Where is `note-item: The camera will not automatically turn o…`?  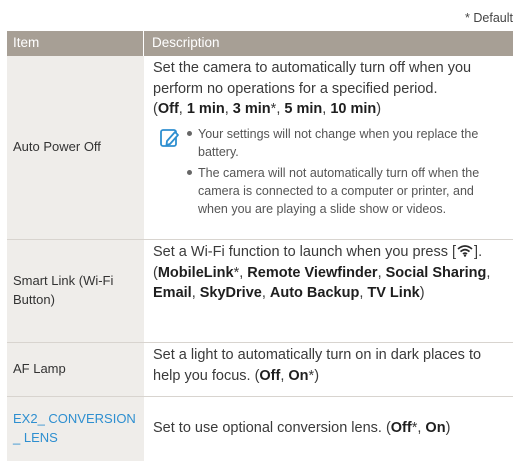
note-item: The camera will not automatically turn o… is located at coordinates (346, 191).